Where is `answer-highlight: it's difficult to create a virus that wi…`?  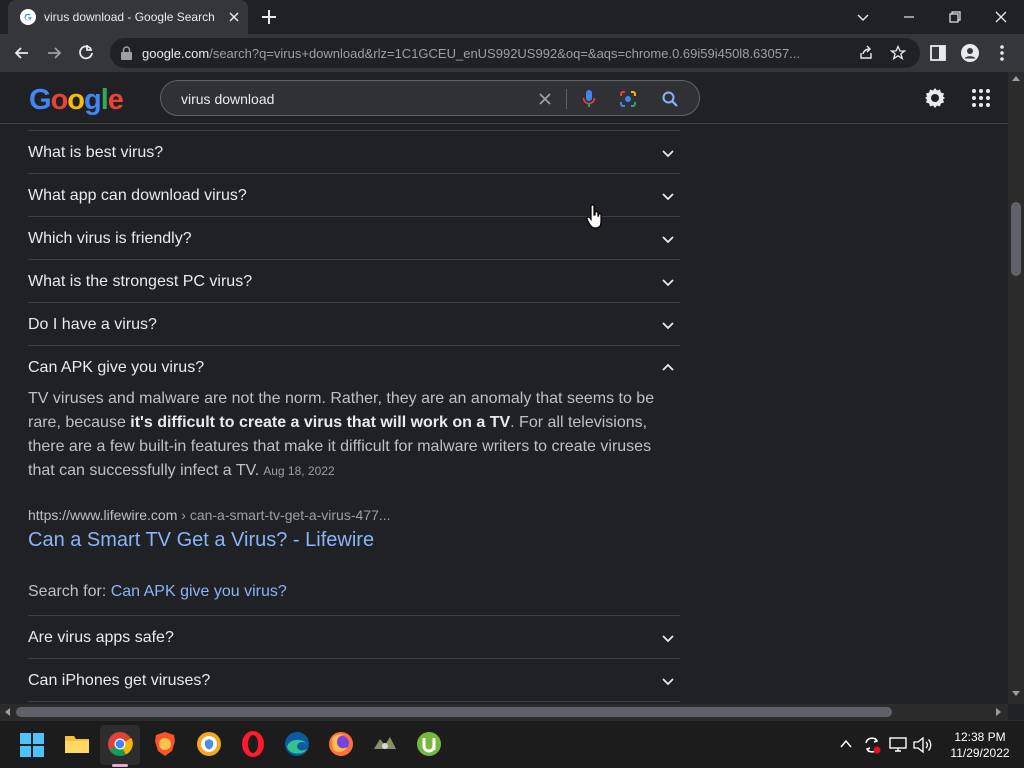
answer-highlight: it's difficult to create a virus that wi… is located at coordinates (320, 422).